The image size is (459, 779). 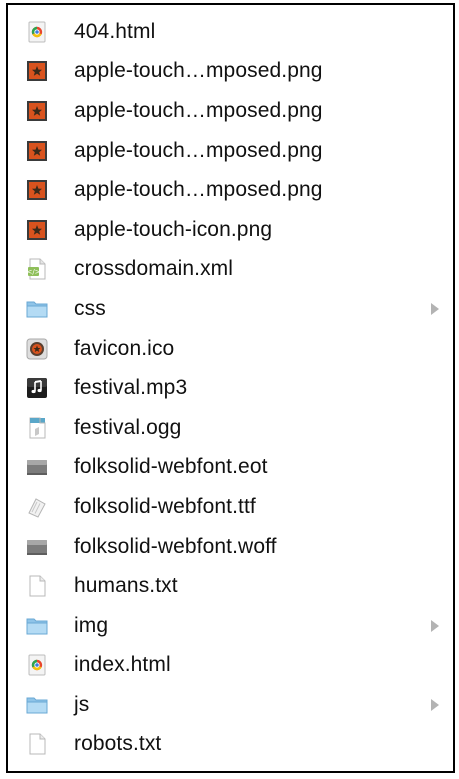 What do you see at coordinates (37, 428) in the screenshot?
I see `ogg-file-icon` at bounding box center [37, 428].